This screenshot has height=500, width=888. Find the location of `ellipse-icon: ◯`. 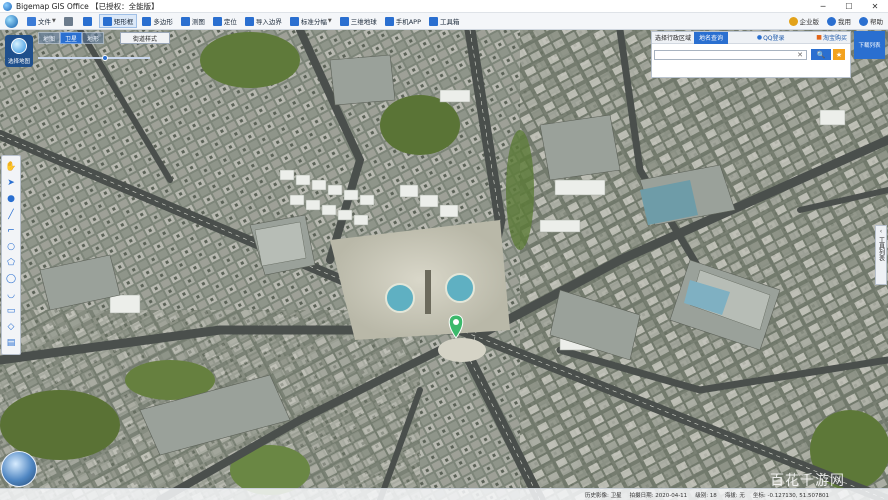

ellipse-icon: ◯ is located at coordinates (11, 279).